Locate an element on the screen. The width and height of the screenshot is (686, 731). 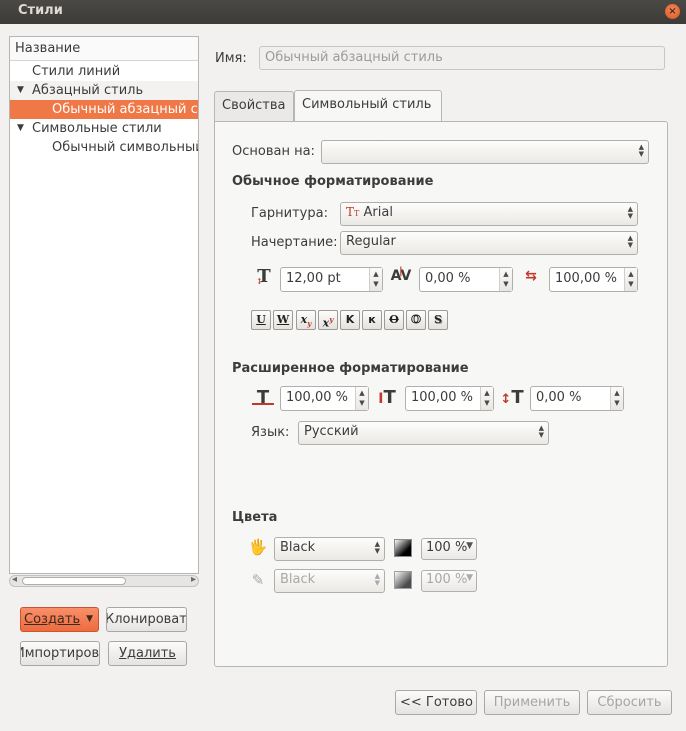
vertical-scale-spinbox: 100,00 % ▲ ▼ is located at coordinates (324, 398).